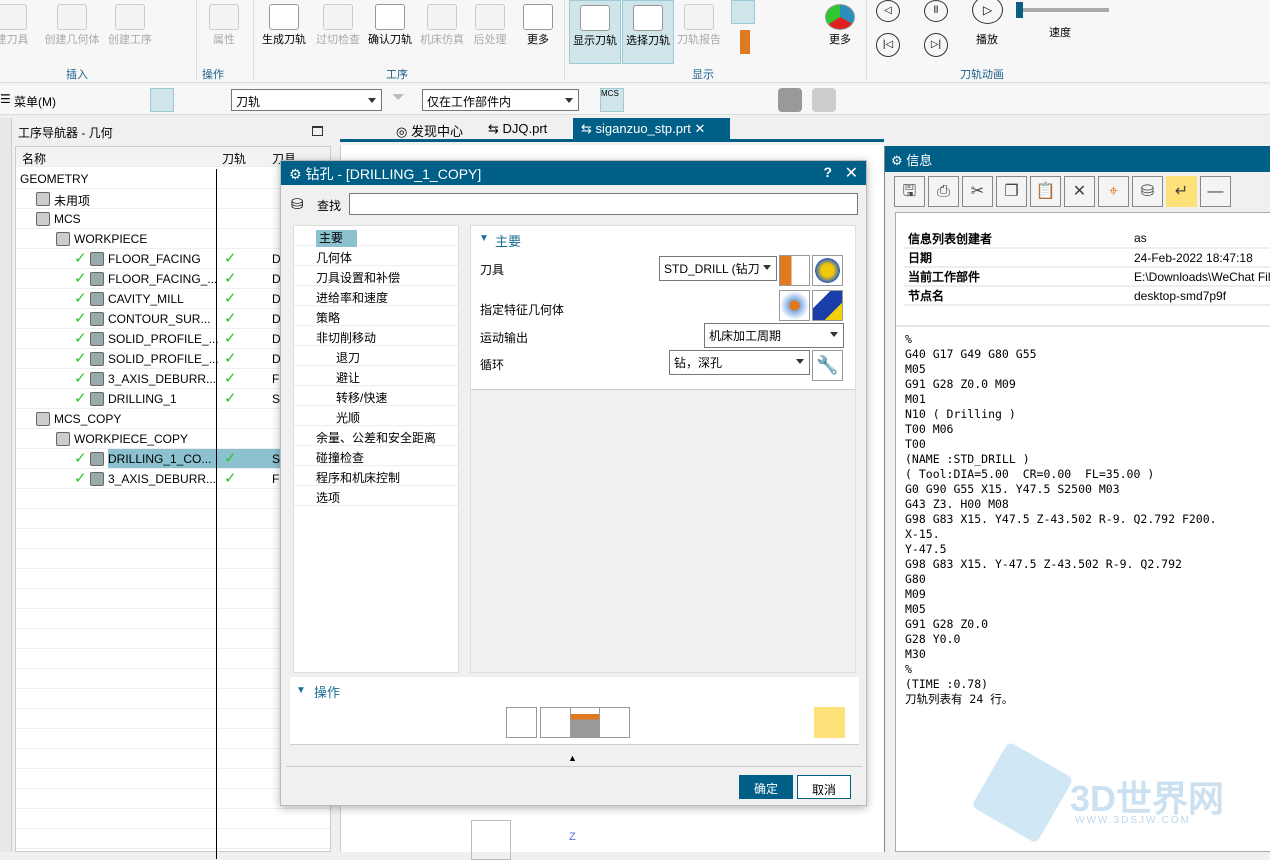 The width and height of the screenshot is (1270, 860). I want to click on speed-slider-thumb, so click(1019, 10).